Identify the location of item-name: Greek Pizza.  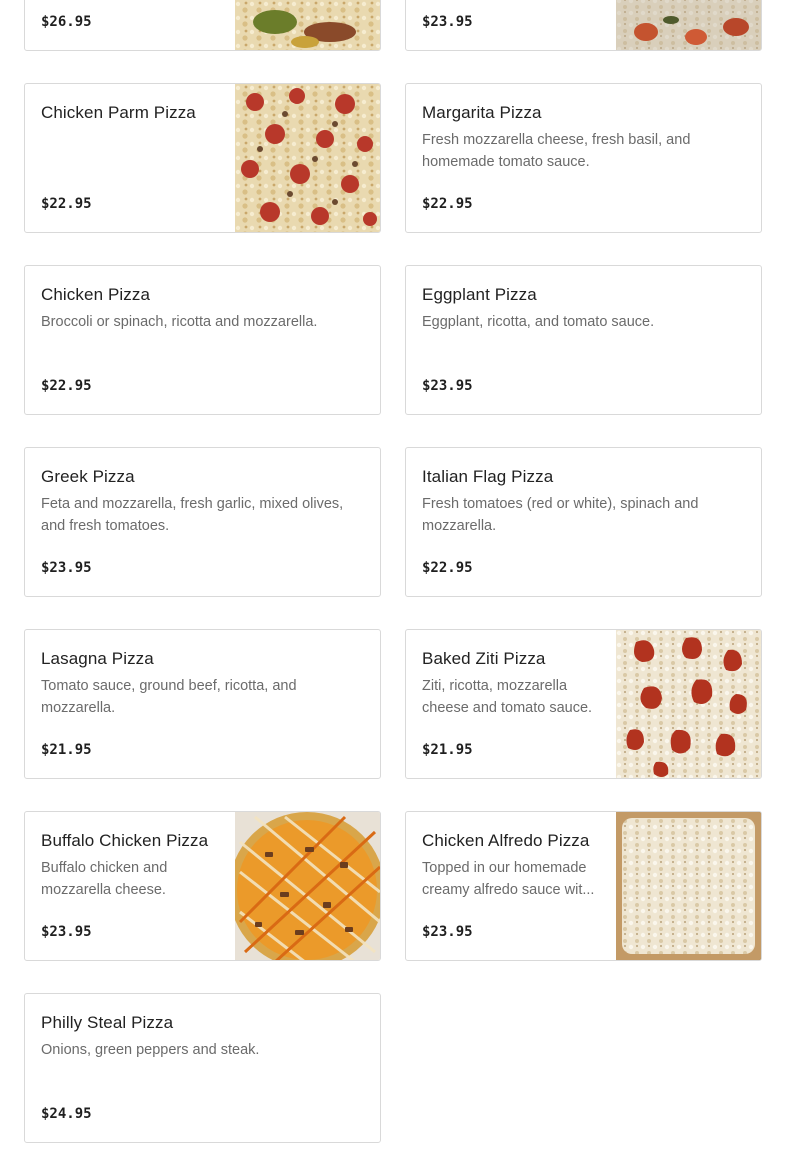
(88, 476).